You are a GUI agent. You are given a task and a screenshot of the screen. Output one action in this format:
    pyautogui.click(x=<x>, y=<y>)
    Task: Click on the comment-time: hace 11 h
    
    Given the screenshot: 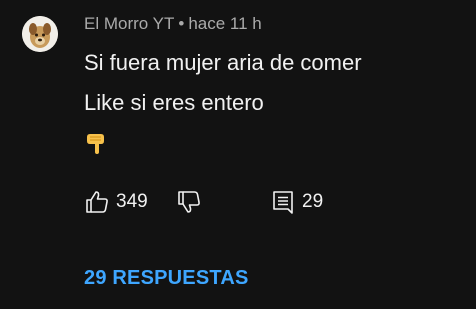 What is the action you would take?
    pyautogui.click(x=225, y=23)
    